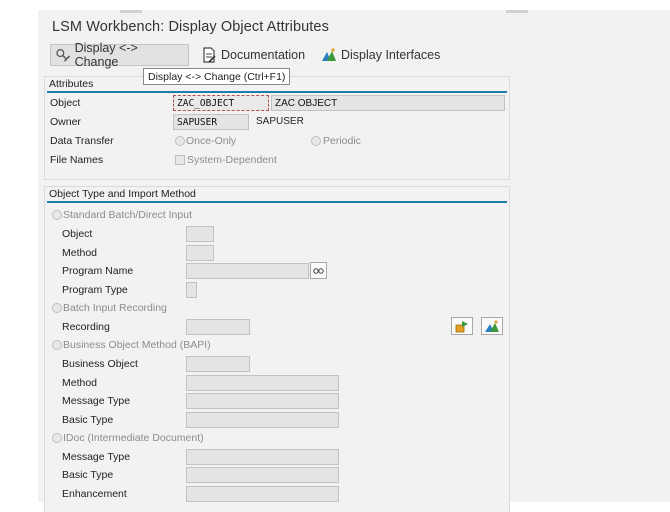 This screenshot has height=512, width=670. What do you see at coordinates (115, 308) in the screenshot?
I see `batch-input-label: Batch Input Recording` at bounding box center [115, 308].